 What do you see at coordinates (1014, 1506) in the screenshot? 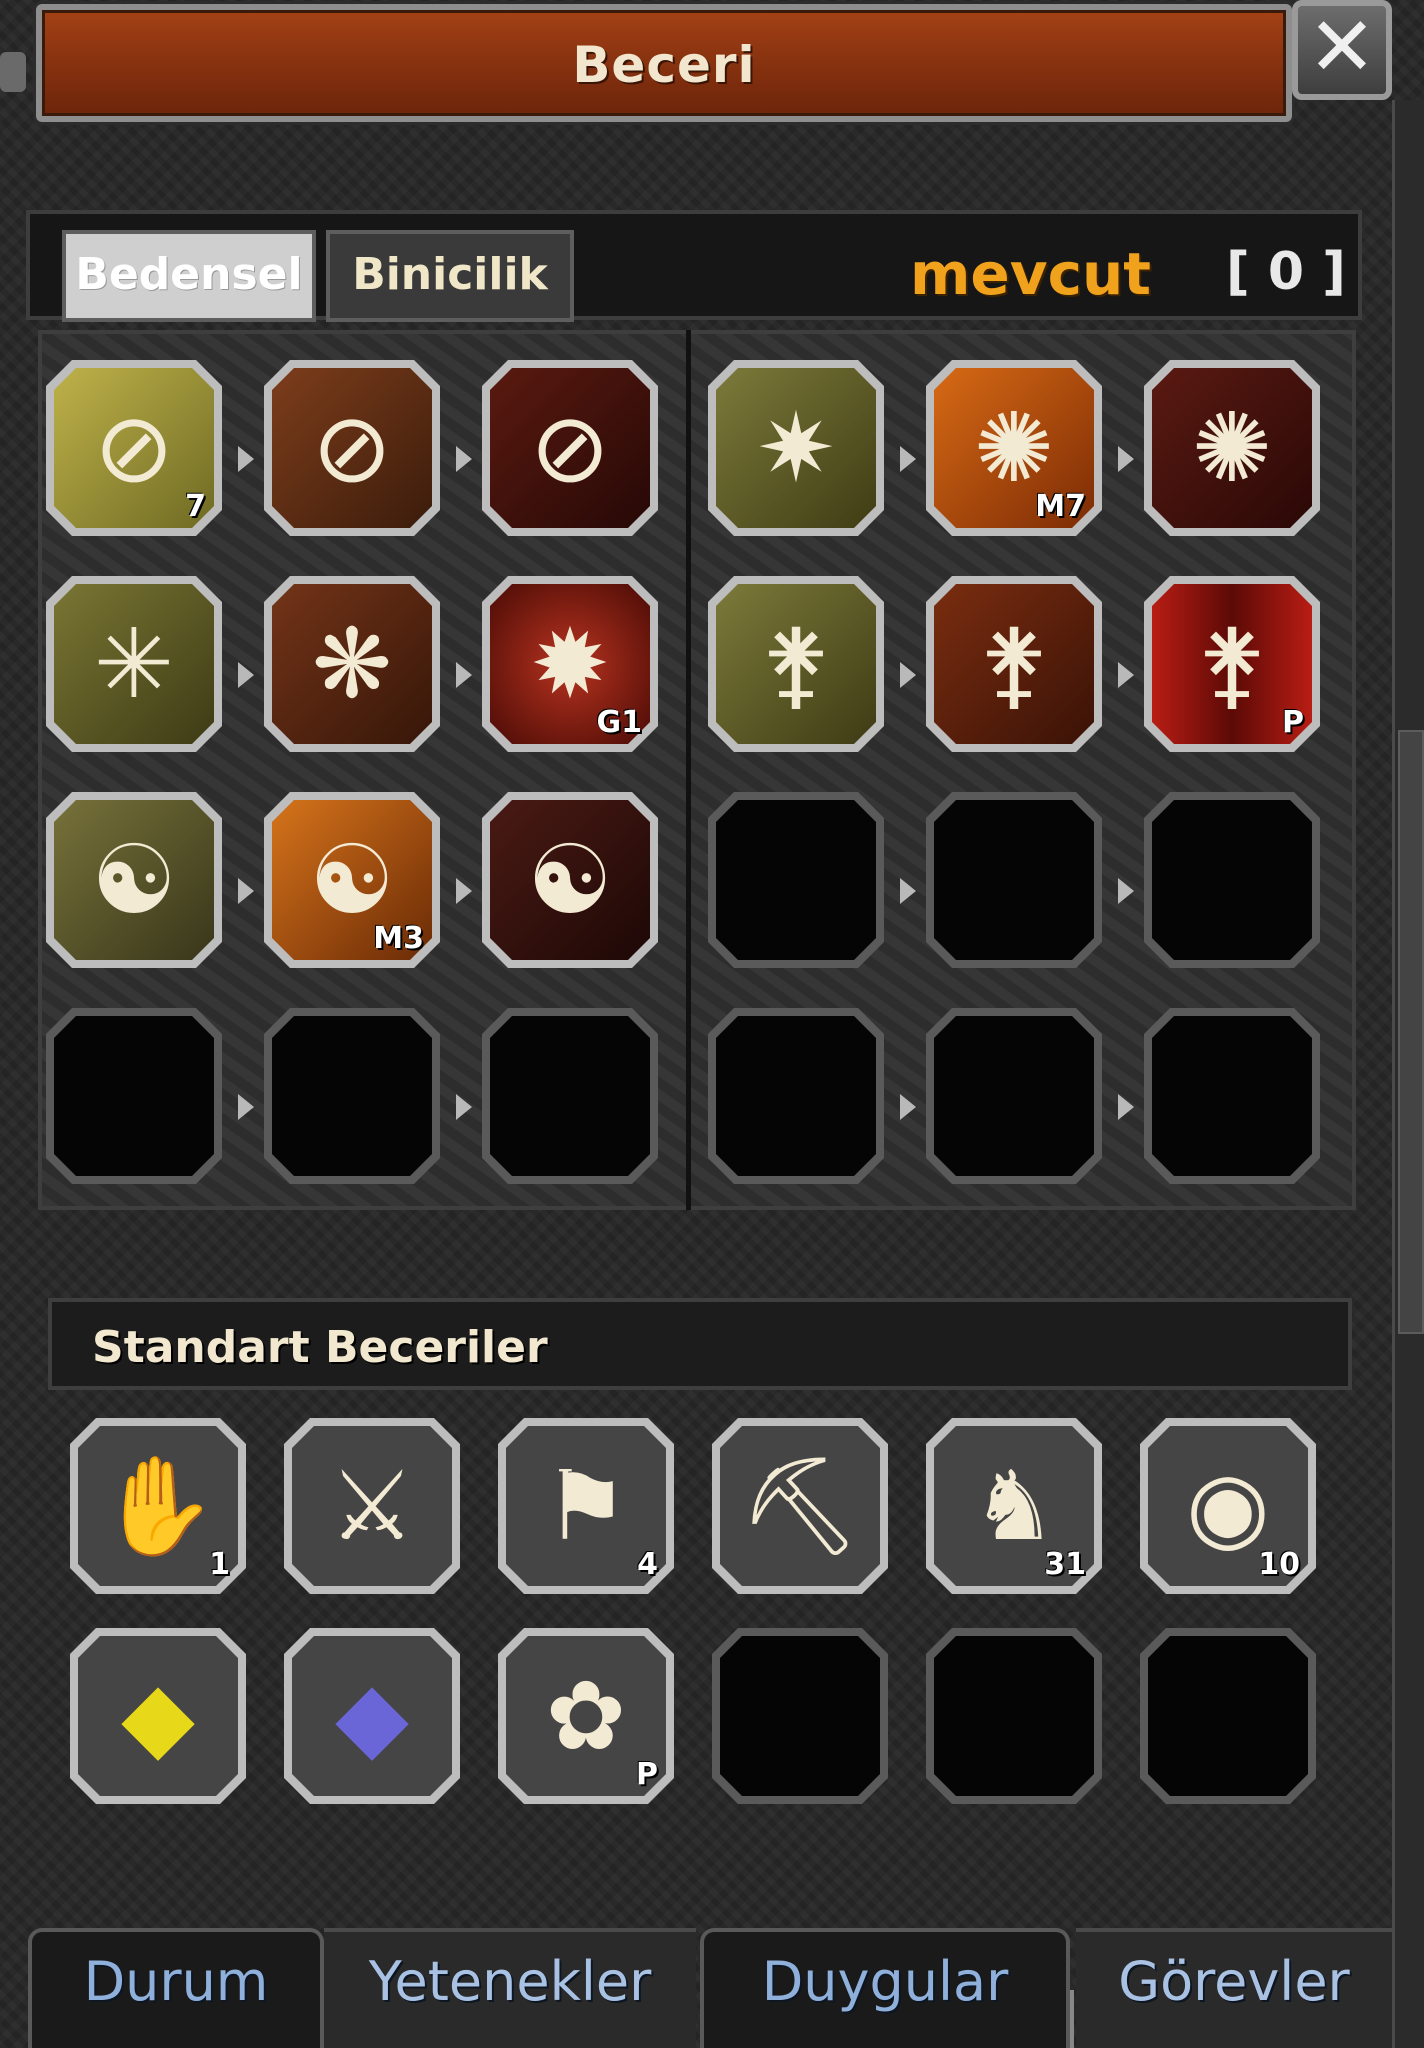
I see `standard-skill-slot: ♞ 31` at bounding box center [1014, 1506].